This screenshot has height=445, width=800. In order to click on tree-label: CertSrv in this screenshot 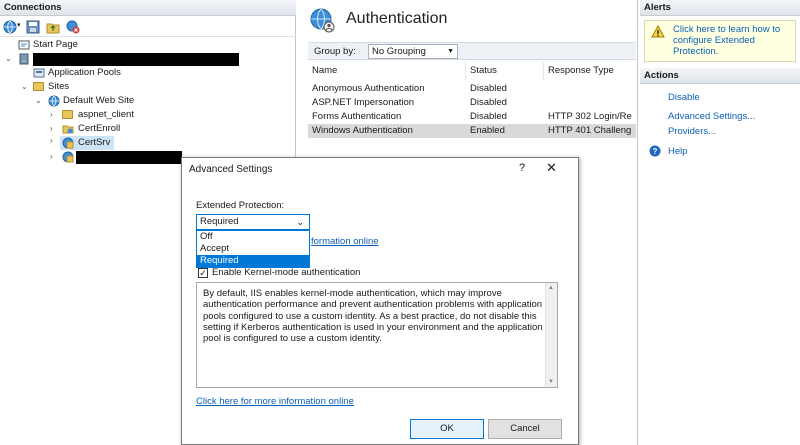, I will do `click(94, 142)`.